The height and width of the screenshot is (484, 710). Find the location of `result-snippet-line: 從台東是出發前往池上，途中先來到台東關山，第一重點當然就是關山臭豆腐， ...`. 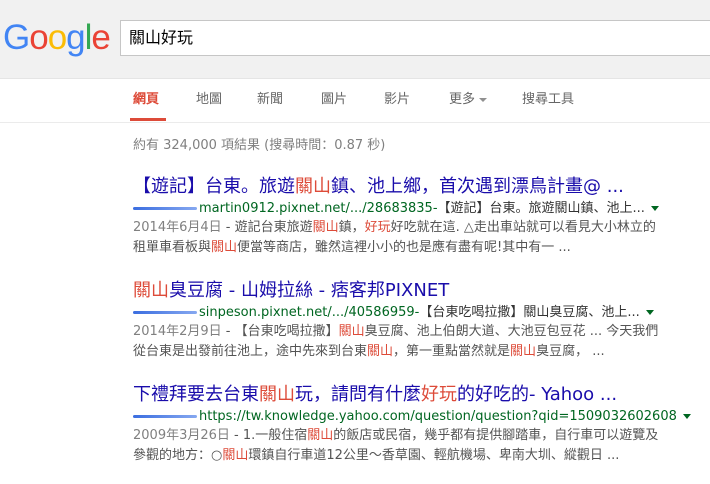

result-snippet-line: 從台東是出發前往池上，途中先來到台東關山，第一重點當然就是關山臭豆腐， ... is located at coordinates (418, 352).